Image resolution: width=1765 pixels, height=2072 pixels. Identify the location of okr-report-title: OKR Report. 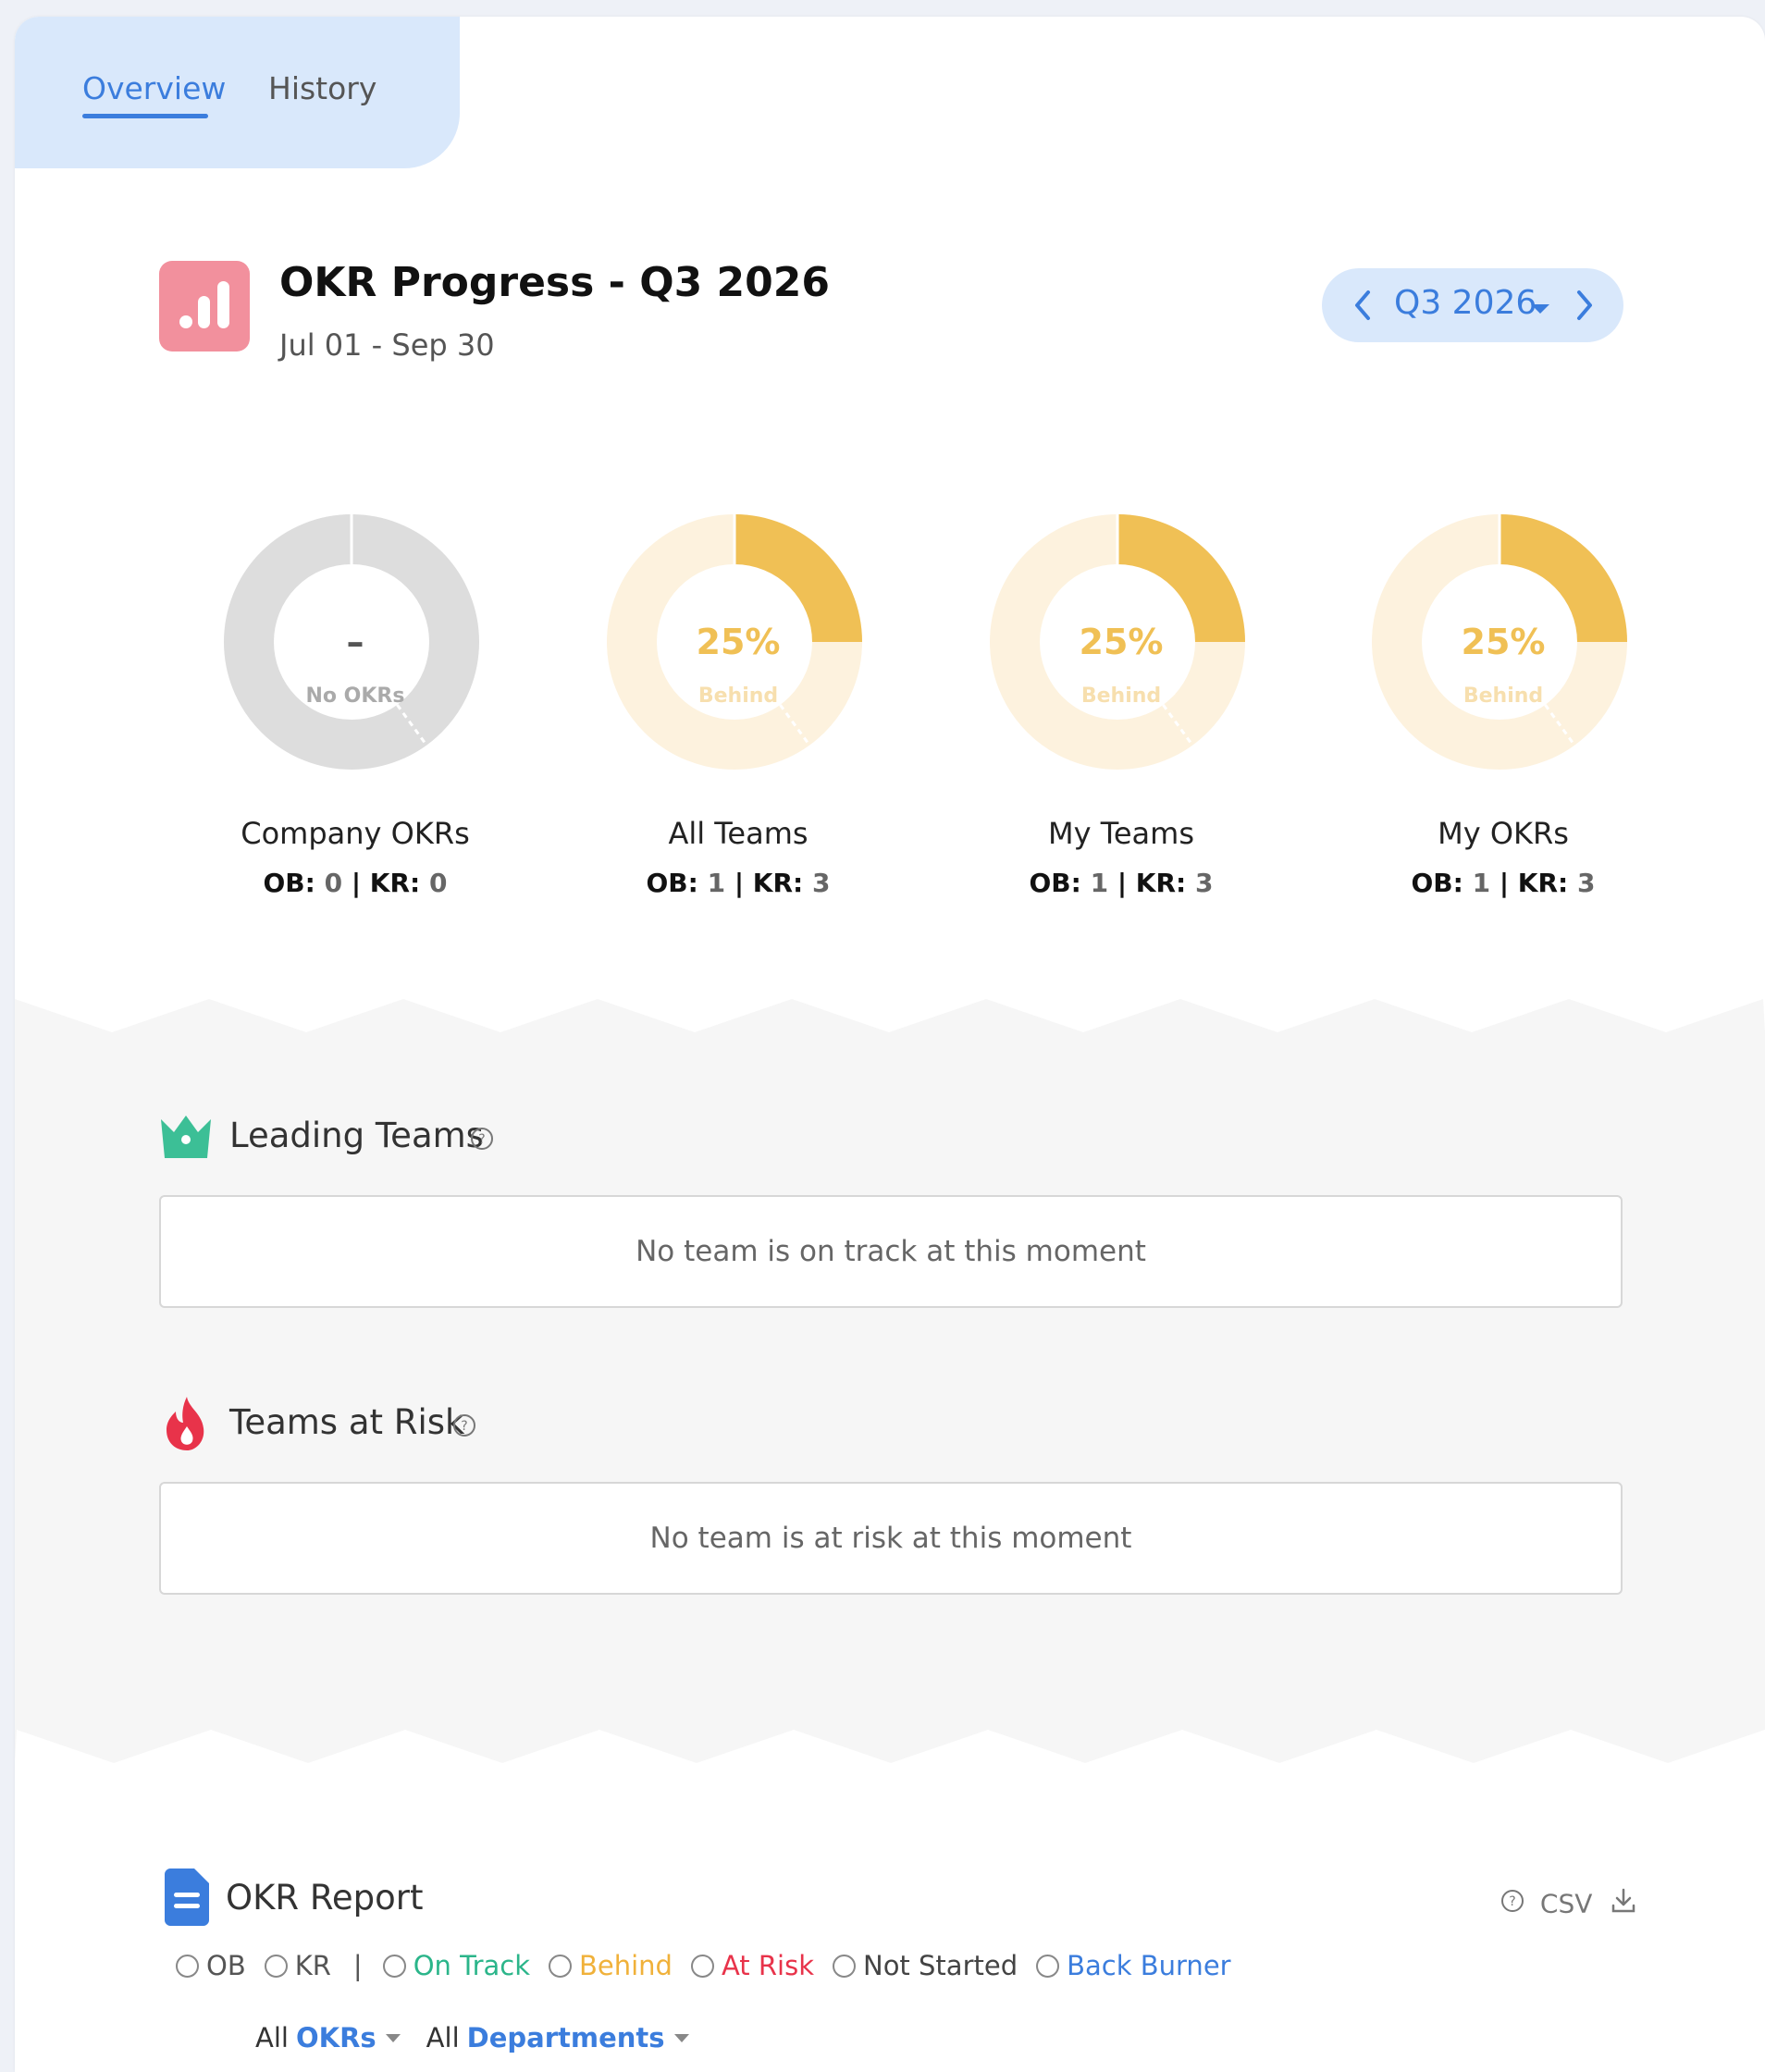
(325, 1898).